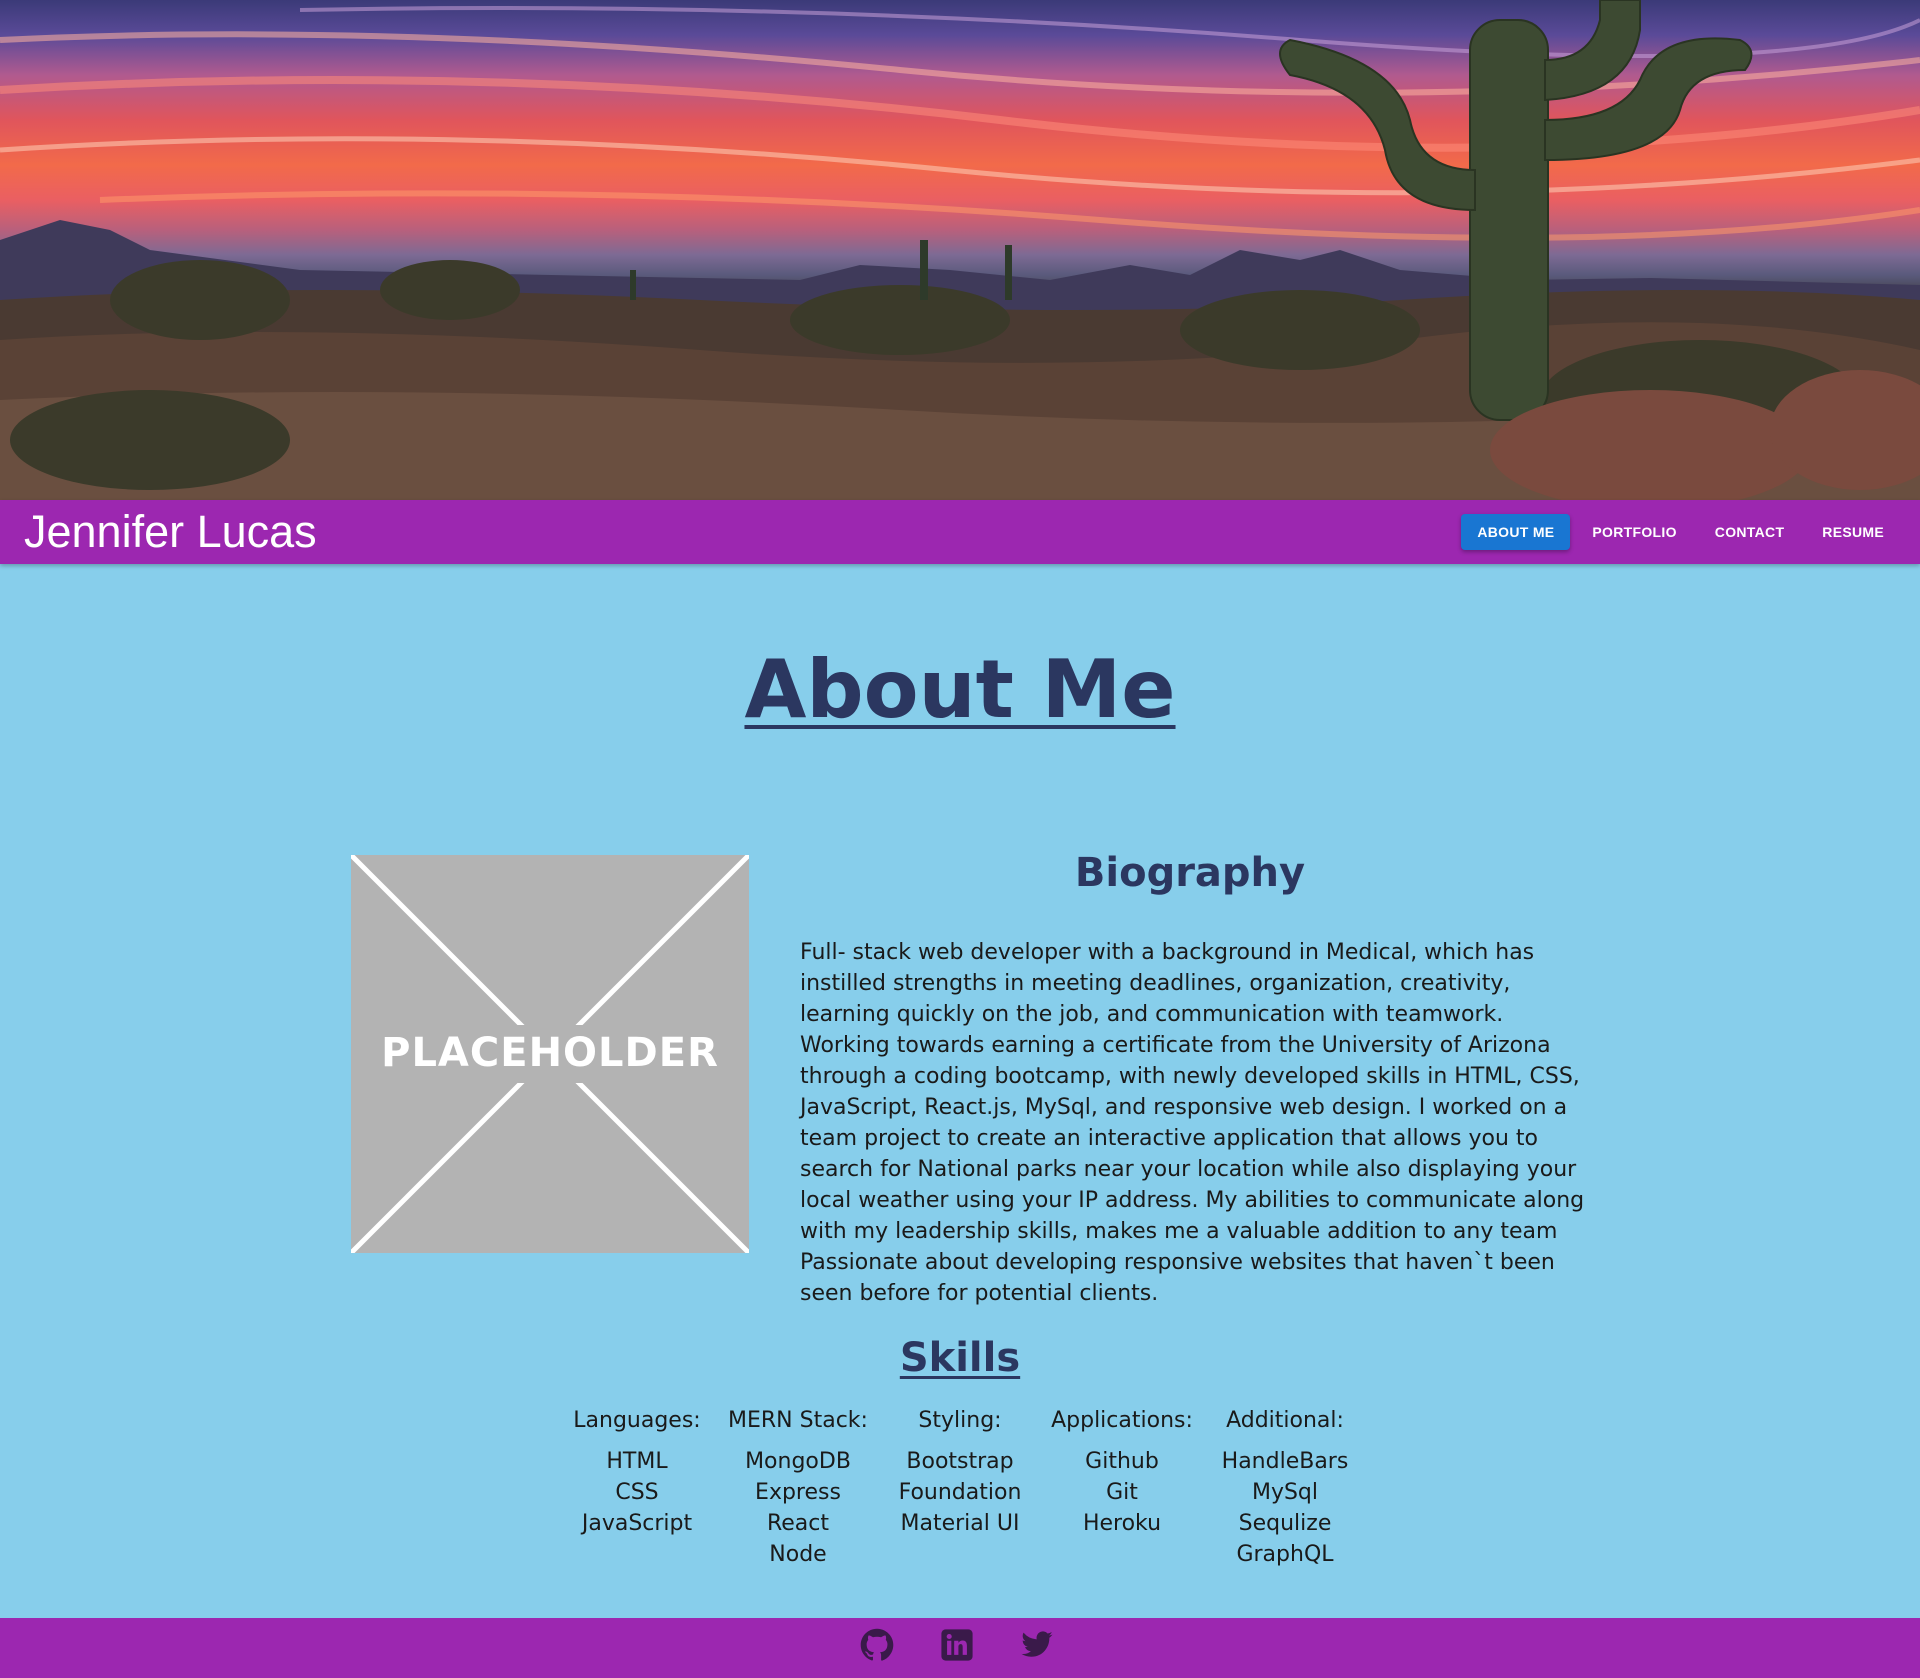 This screenshot has height=1678, width=1920. I want to click on skill-item: CSS, so click(637, 1492).